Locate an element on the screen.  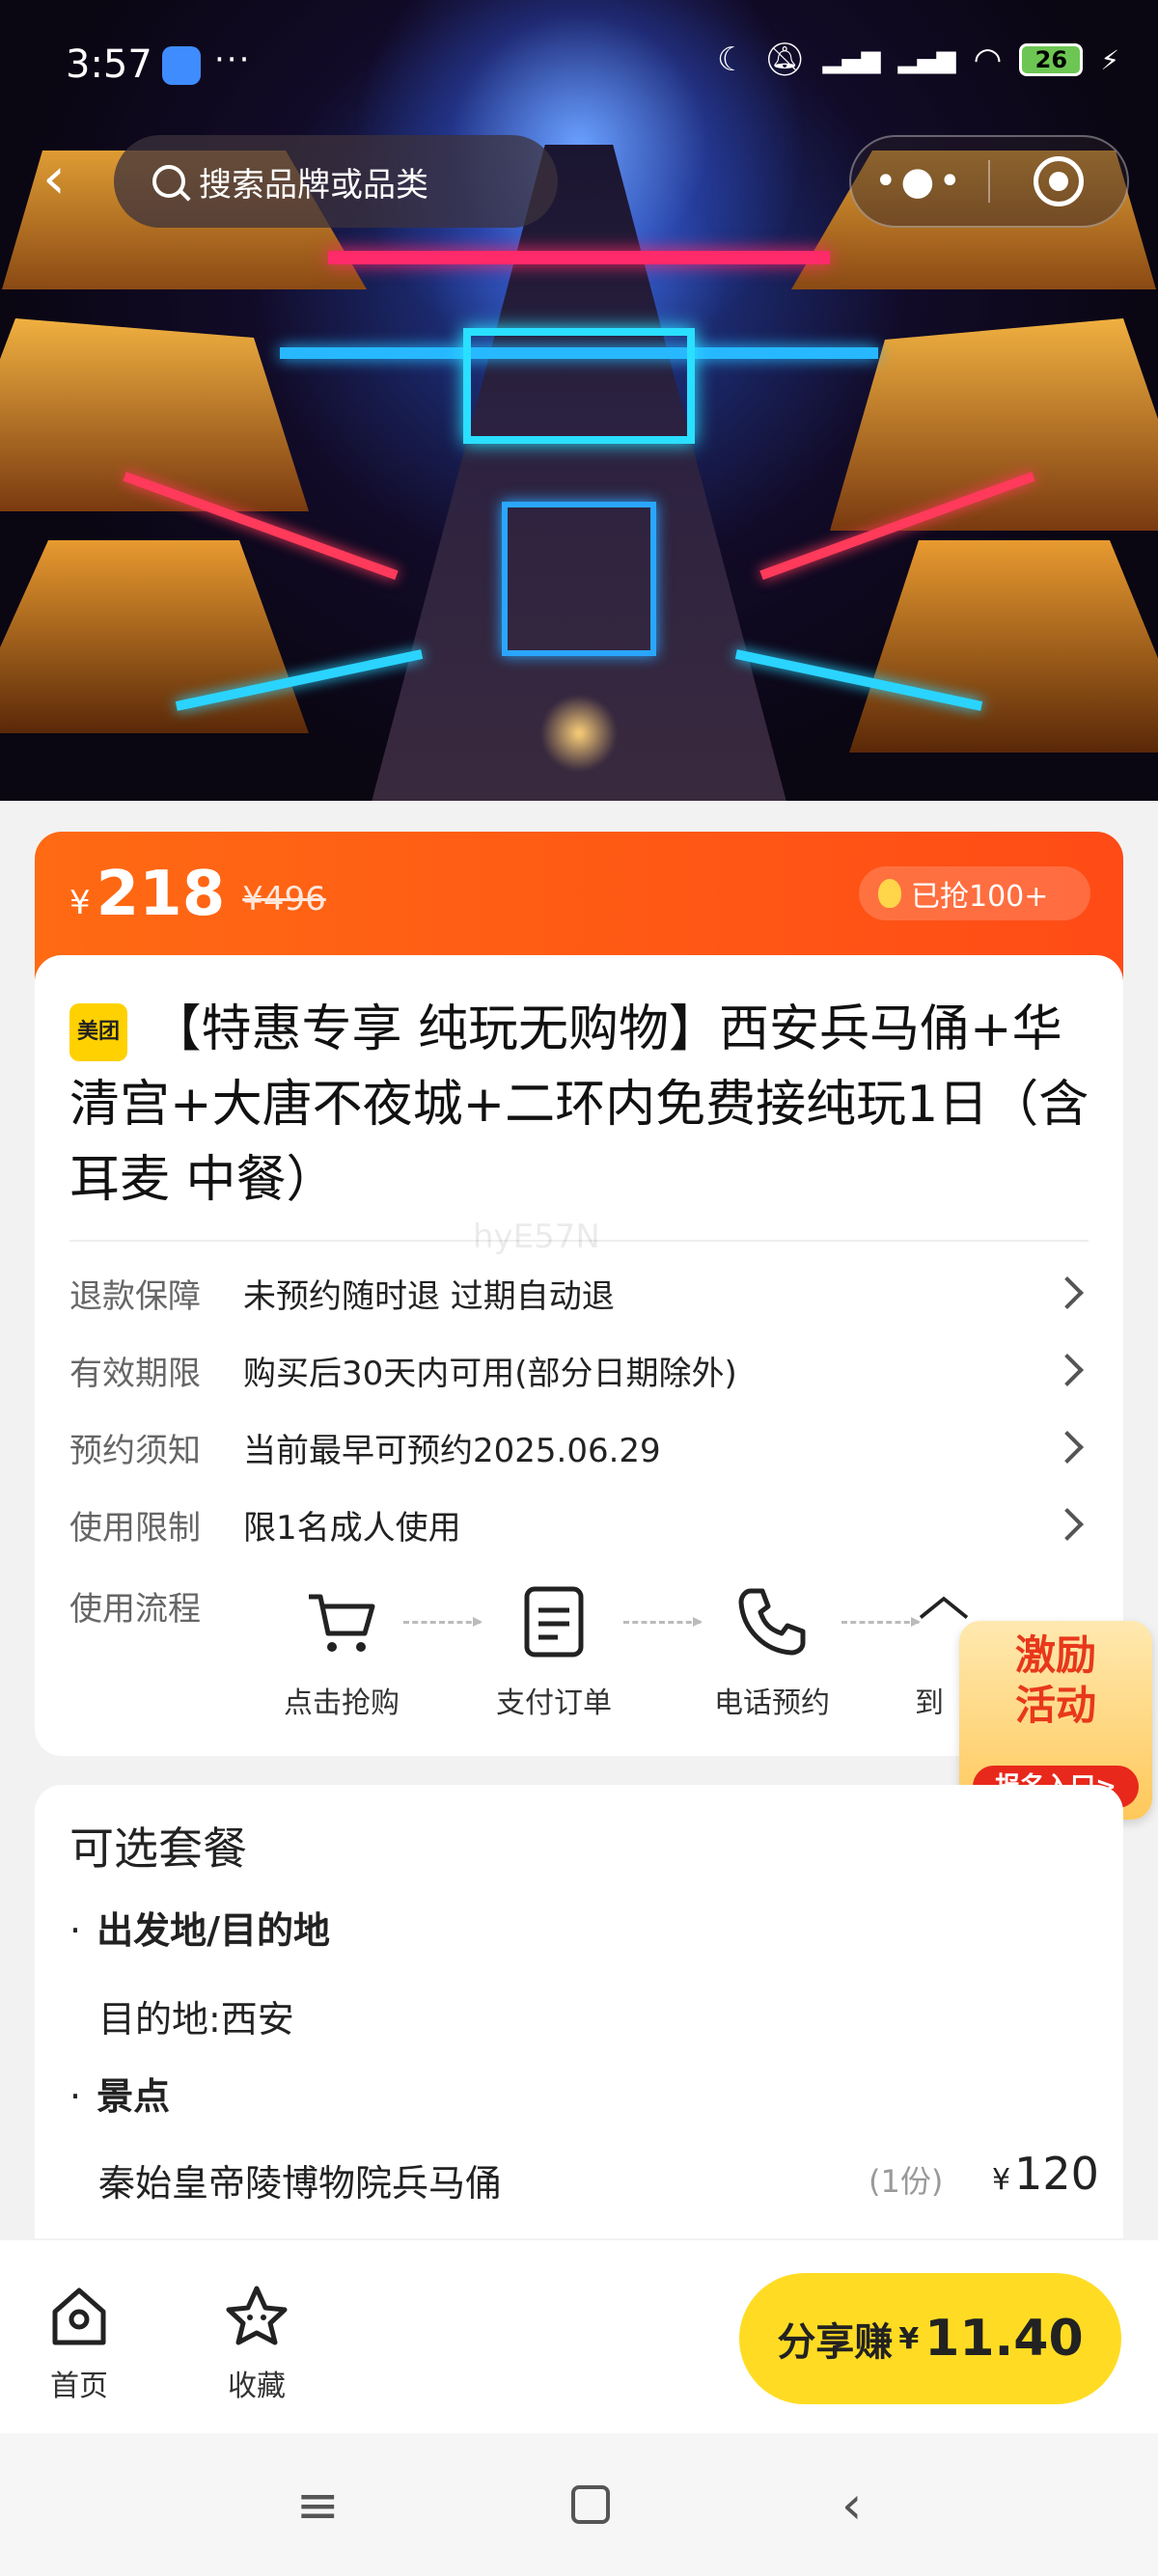
attraction-item-price: ¥120 is located at coordinates (1045, 2174).